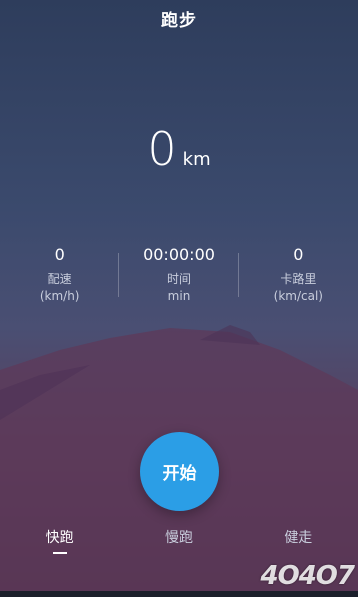 The image size is (358, 597). I want to click on stat-pace-value: 0, so click(59, 254).